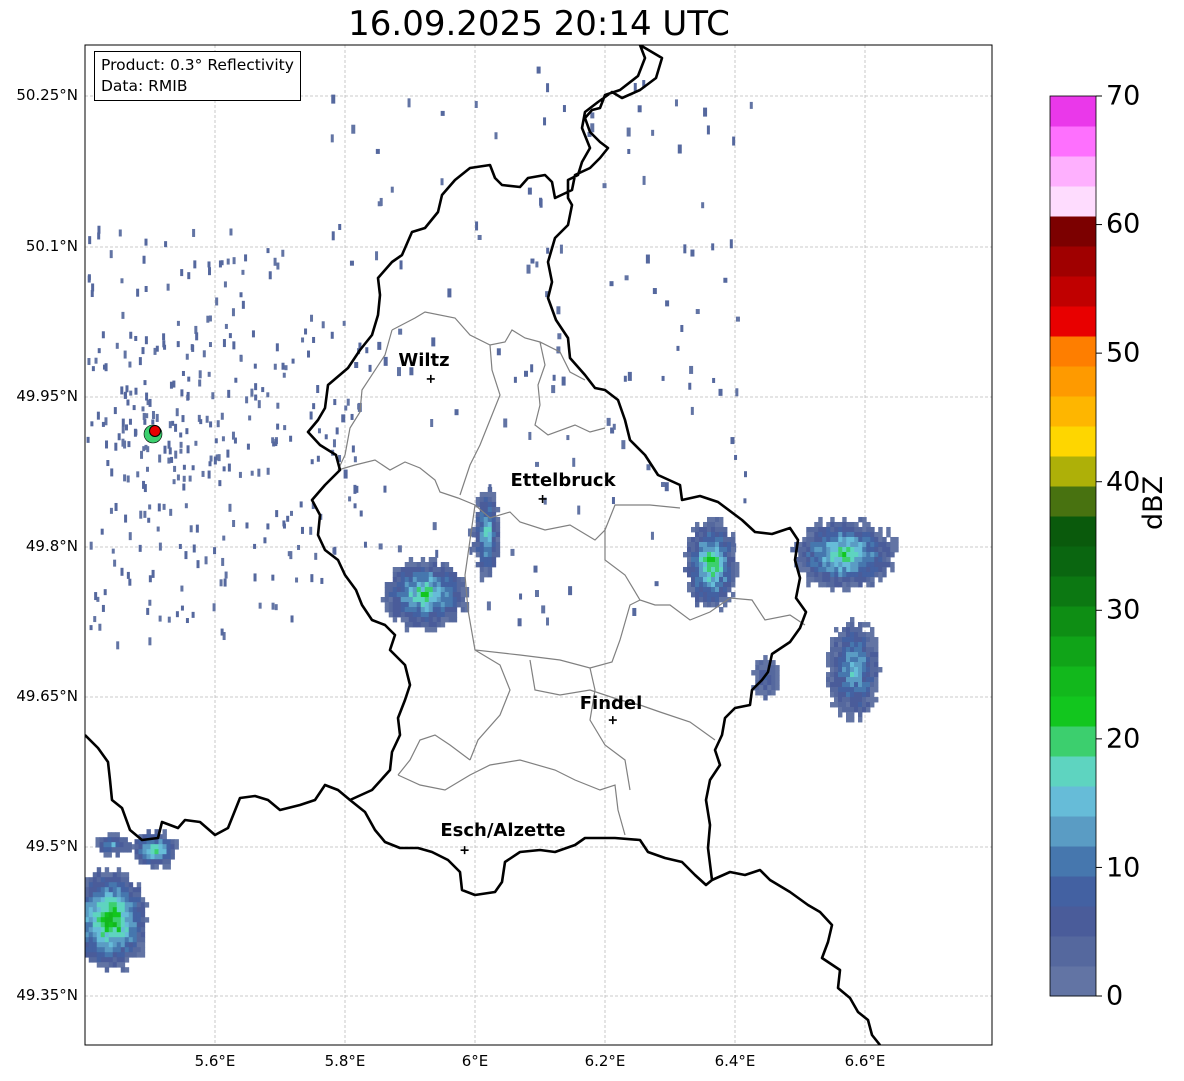 The height and width of the screenshot is (1081, 1184). What do you see at coordinates (1073, 681) in the screenshot?
I see `colorbar-segment` at bounding box center [1073, 681].